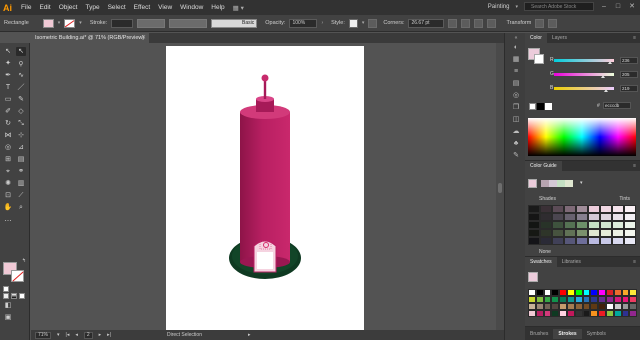 The height and width of the screenshot is (340, 640). I want to click on artboard-tool-icon: ⊡, so click(8, 195).